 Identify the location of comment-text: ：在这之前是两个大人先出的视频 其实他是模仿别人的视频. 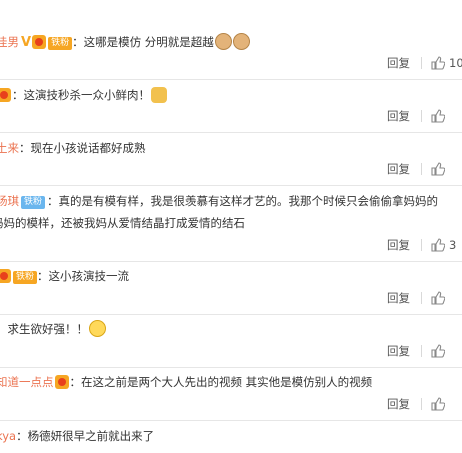
(221, 382).